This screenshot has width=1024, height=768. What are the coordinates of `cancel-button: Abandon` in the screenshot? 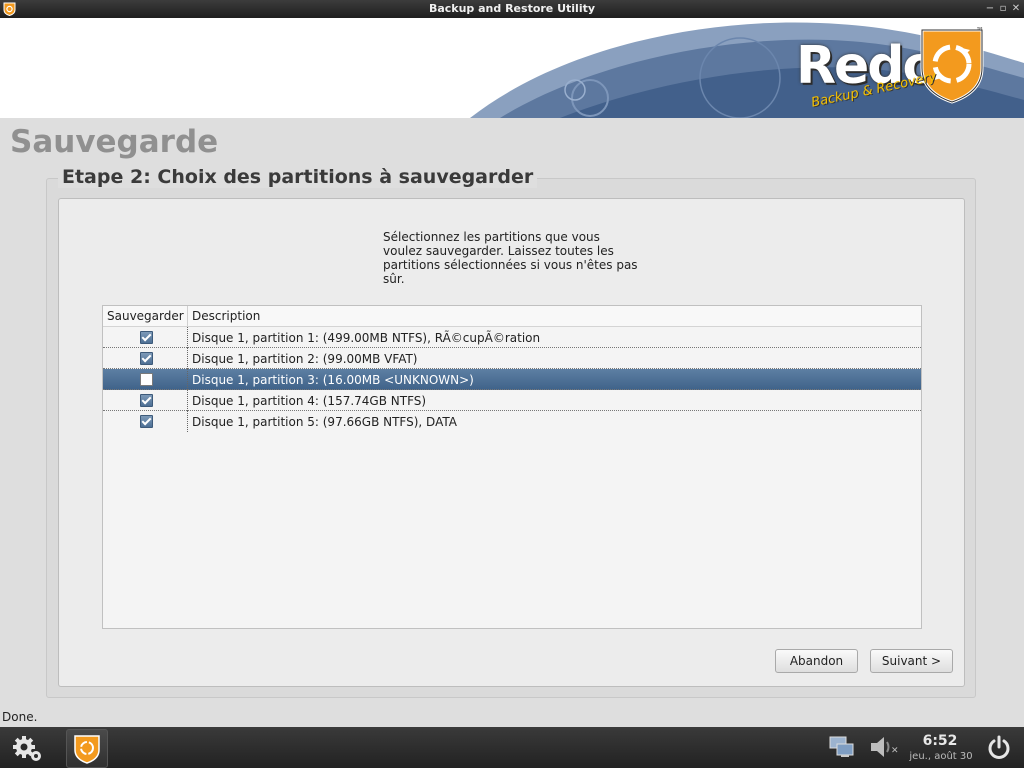 It's located at (816, 661).